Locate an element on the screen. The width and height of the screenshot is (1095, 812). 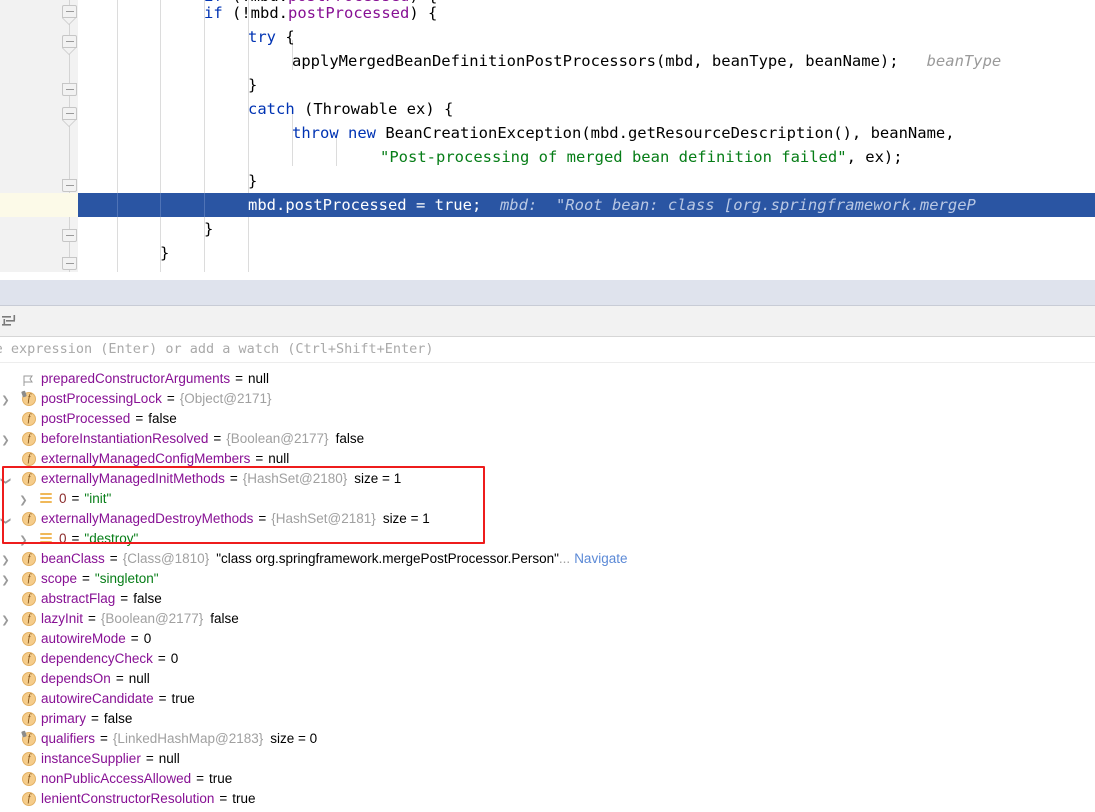
variable-value: "destroy" is located at coordinates (111, 538).